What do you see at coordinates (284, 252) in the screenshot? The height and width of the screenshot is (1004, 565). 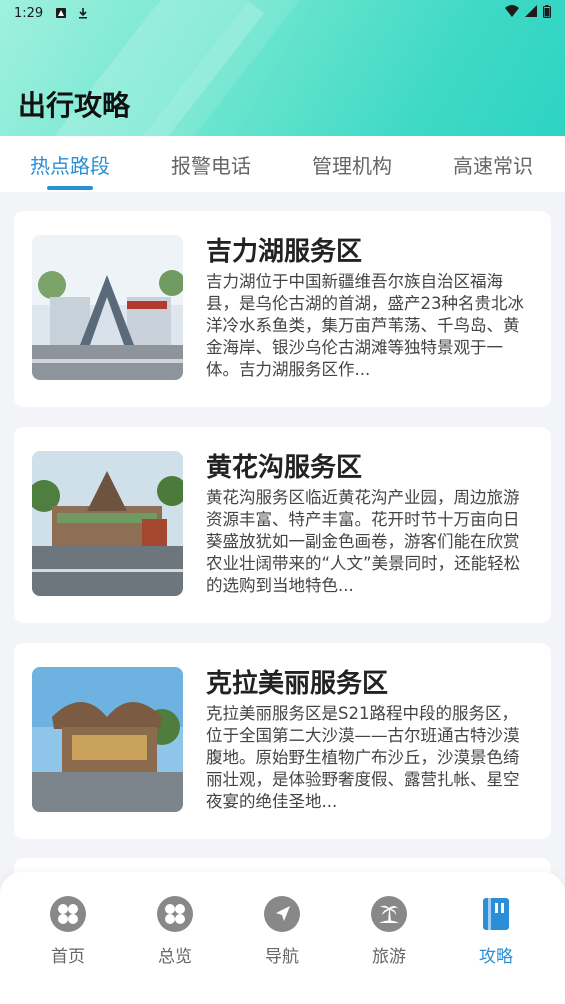 I see `card-title: 吉力湖服务区` at bounding box center [284, 252].